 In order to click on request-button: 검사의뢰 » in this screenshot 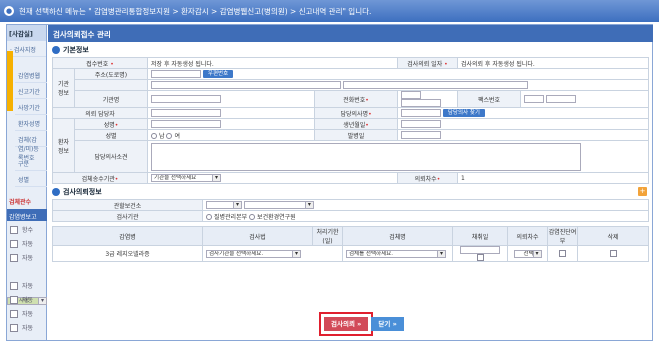, I will do `click(346, 324)`.